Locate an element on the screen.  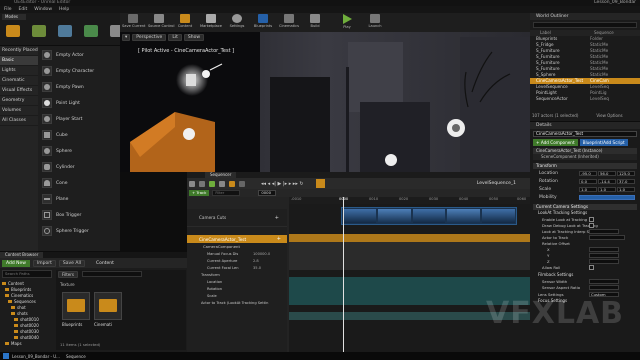
place-item: Box Trigger is located at coordinates (80, 215).